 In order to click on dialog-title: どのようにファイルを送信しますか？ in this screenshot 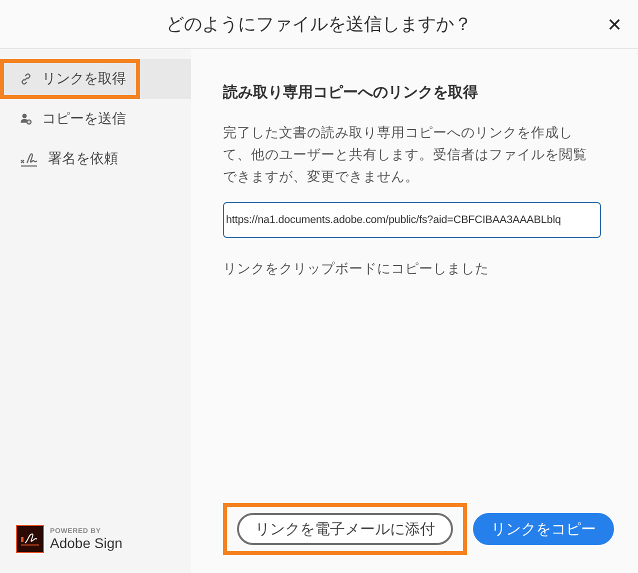, I will do `click(319, 24)`.